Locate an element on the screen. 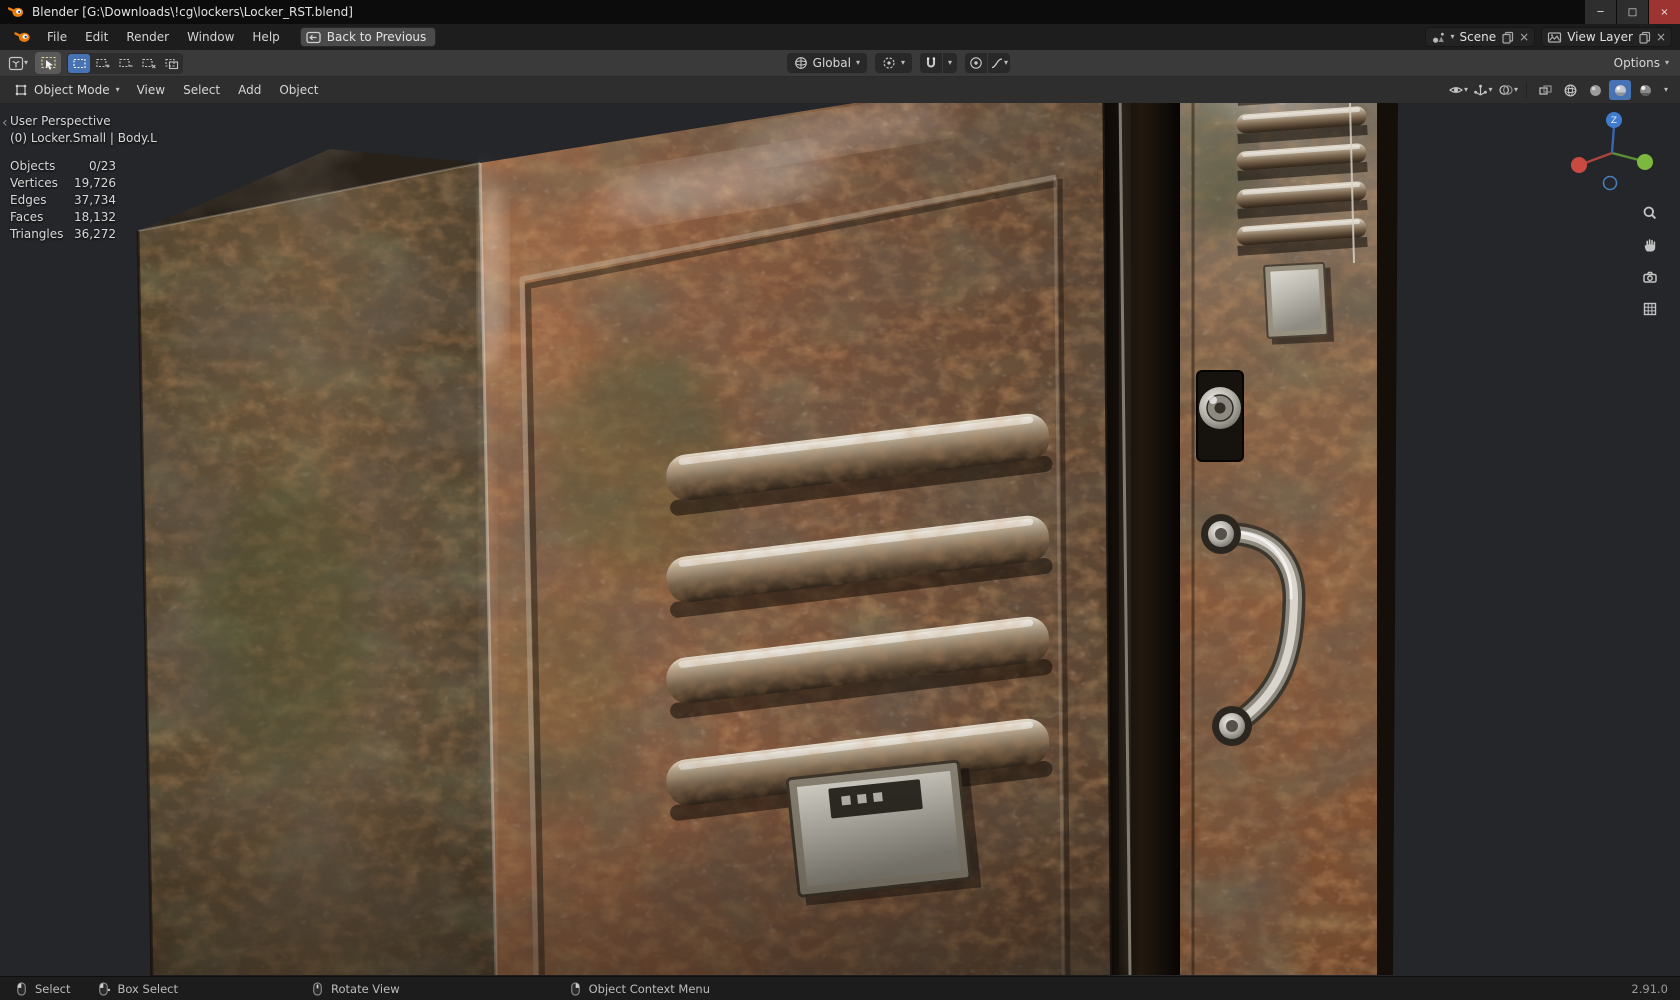 The width and height of the screenshot is (1680, 1000). camera-view-button is located at coordinates (1650, 277).